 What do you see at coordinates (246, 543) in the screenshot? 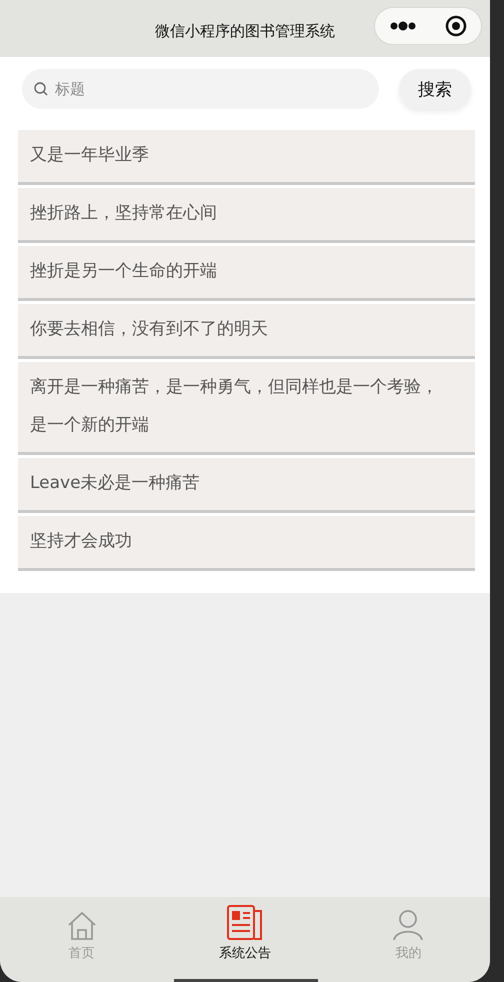
I see `notice-item: 坚持才会成功` at bounding box center [246, 543].